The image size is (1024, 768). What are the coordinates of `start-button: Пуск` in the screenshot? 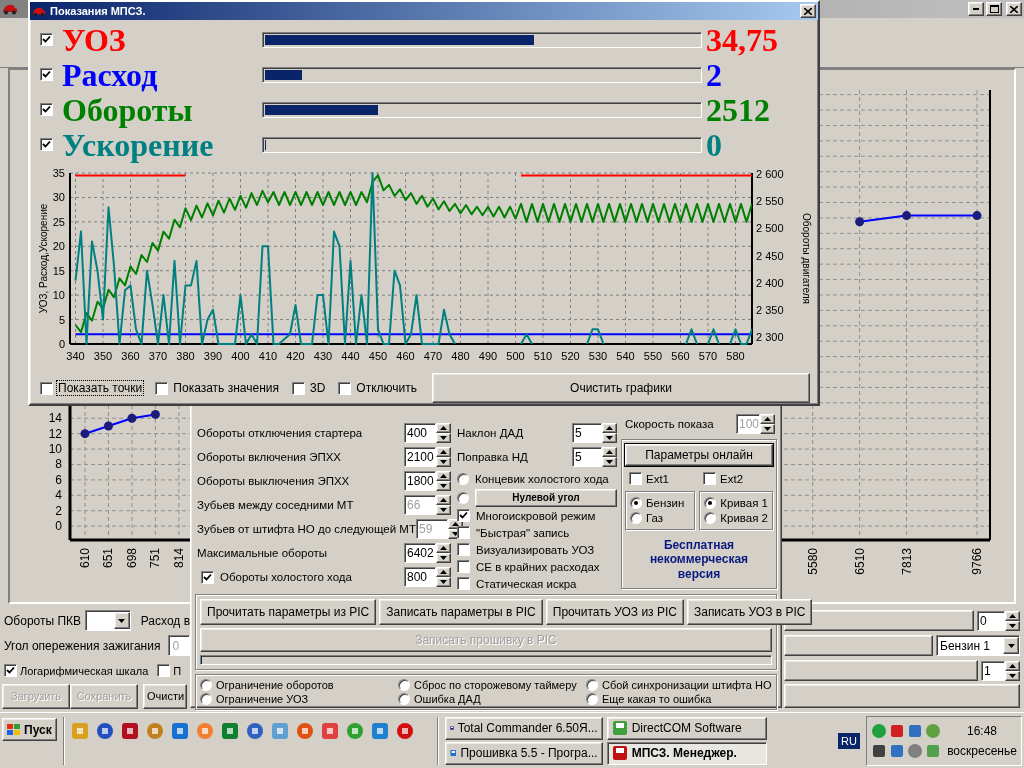 It's located at (29, 729).